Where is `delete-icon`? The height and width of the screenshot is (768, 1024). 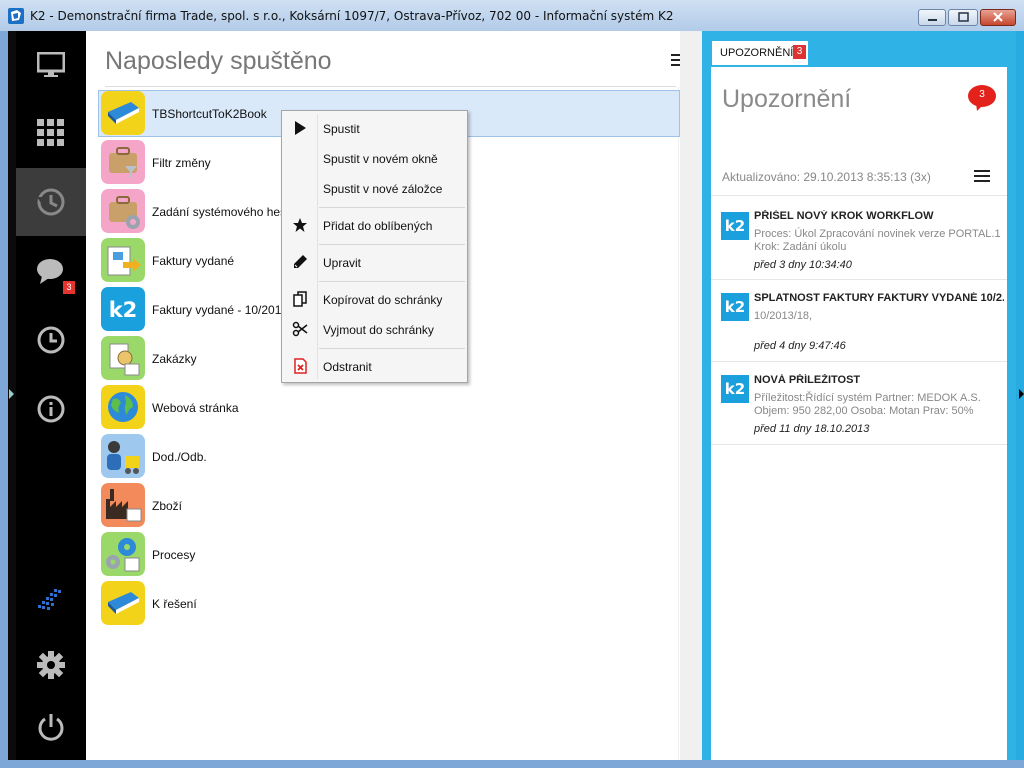
delete-icon is located at coordinates (300, 366).